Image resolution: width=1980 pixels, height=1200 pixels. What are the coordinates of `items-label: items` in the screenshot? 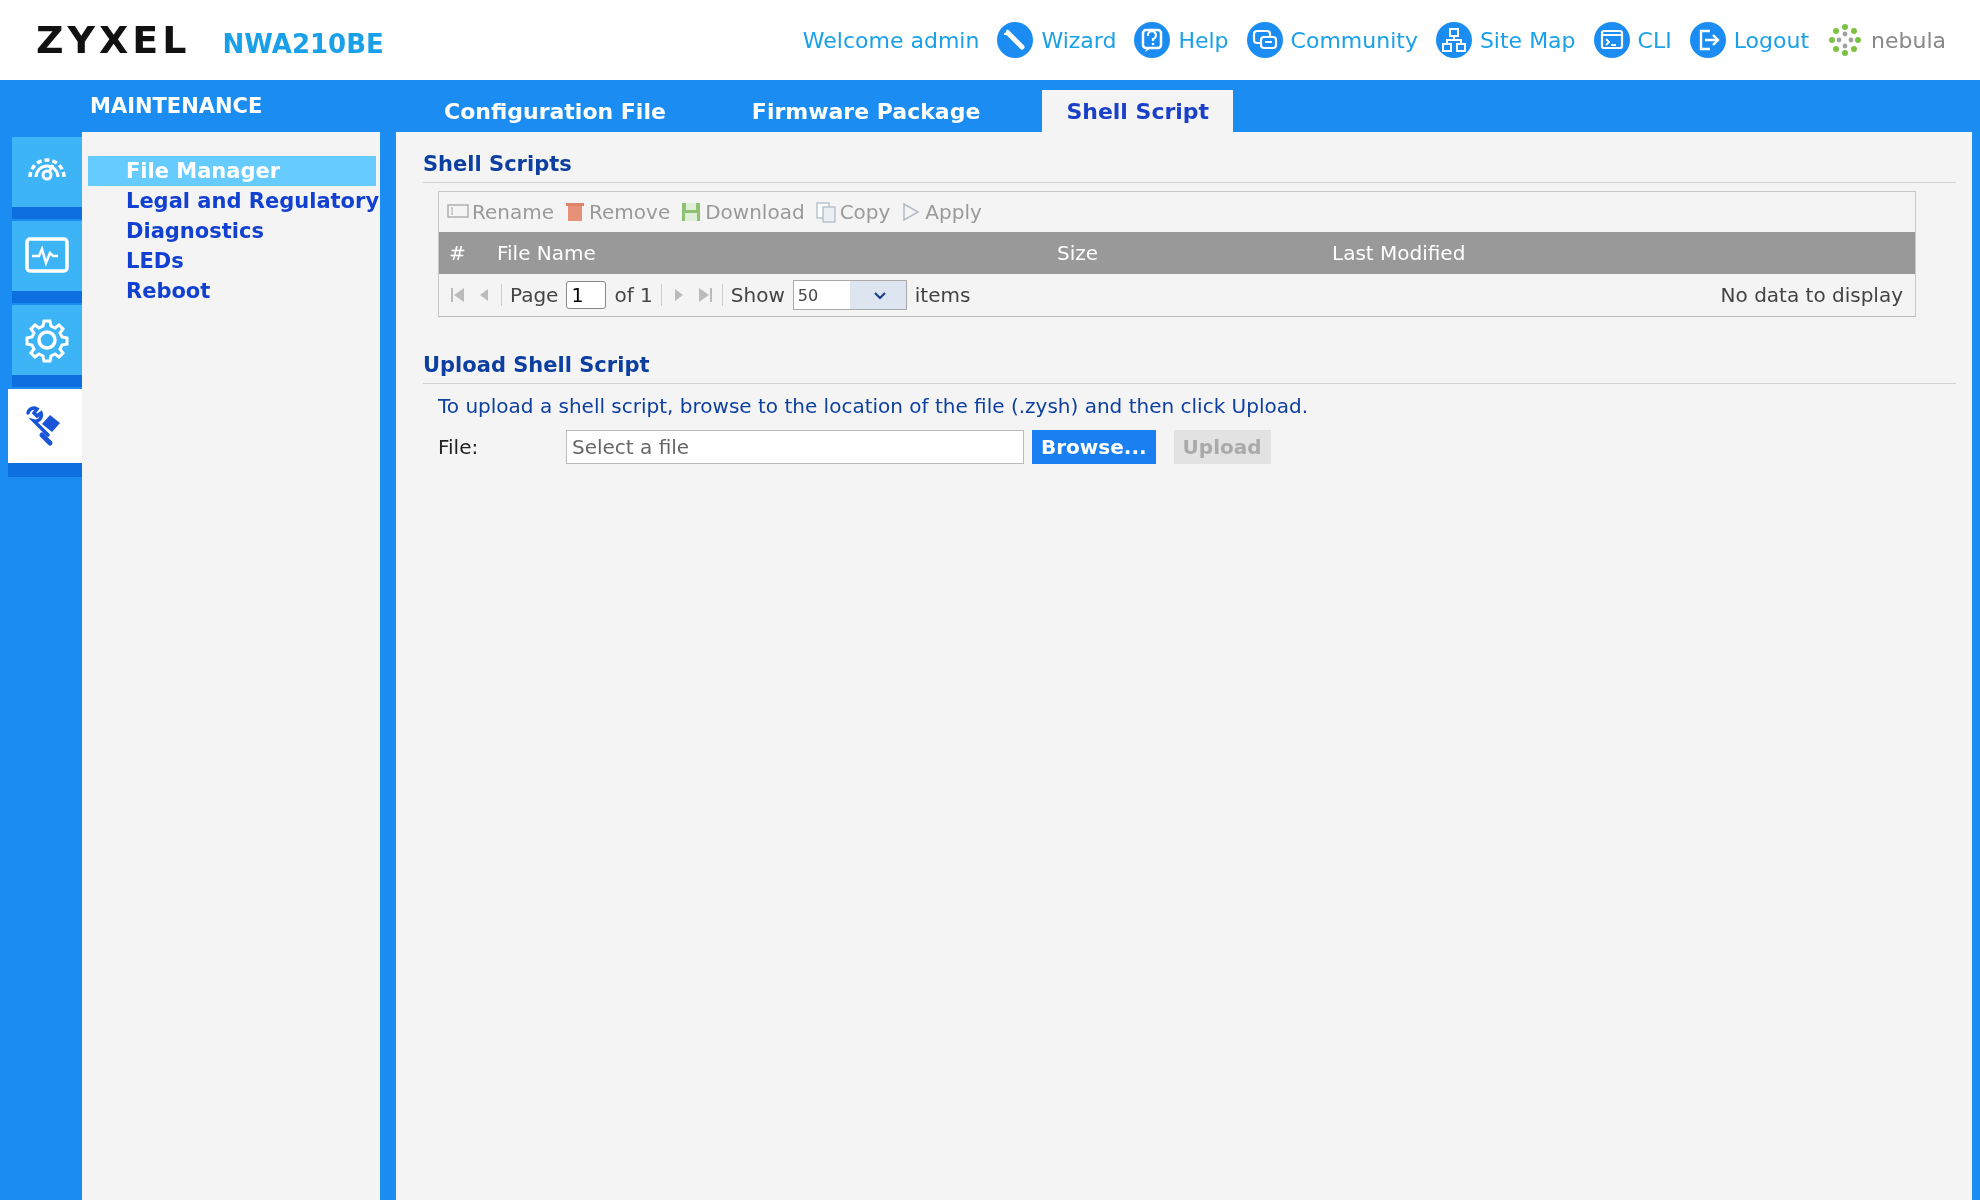 It's located at (942, 295).